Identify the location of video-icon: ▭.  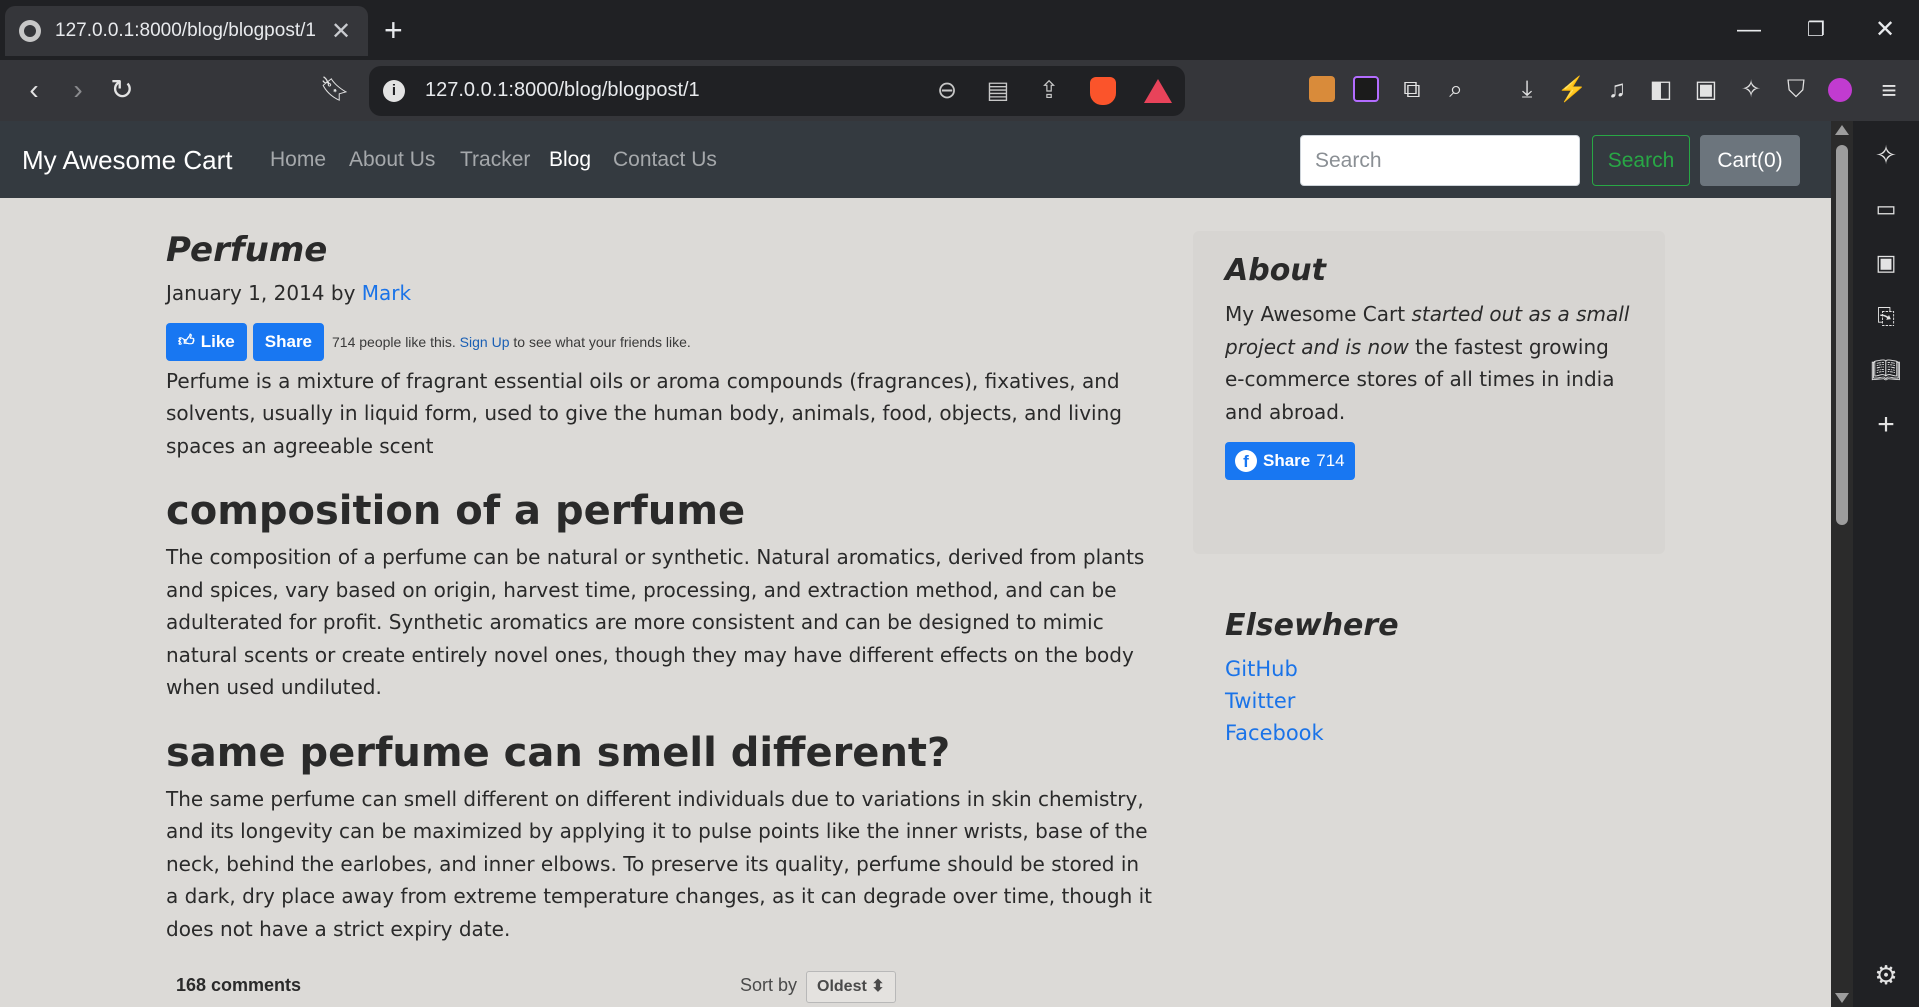
(1886, 209).